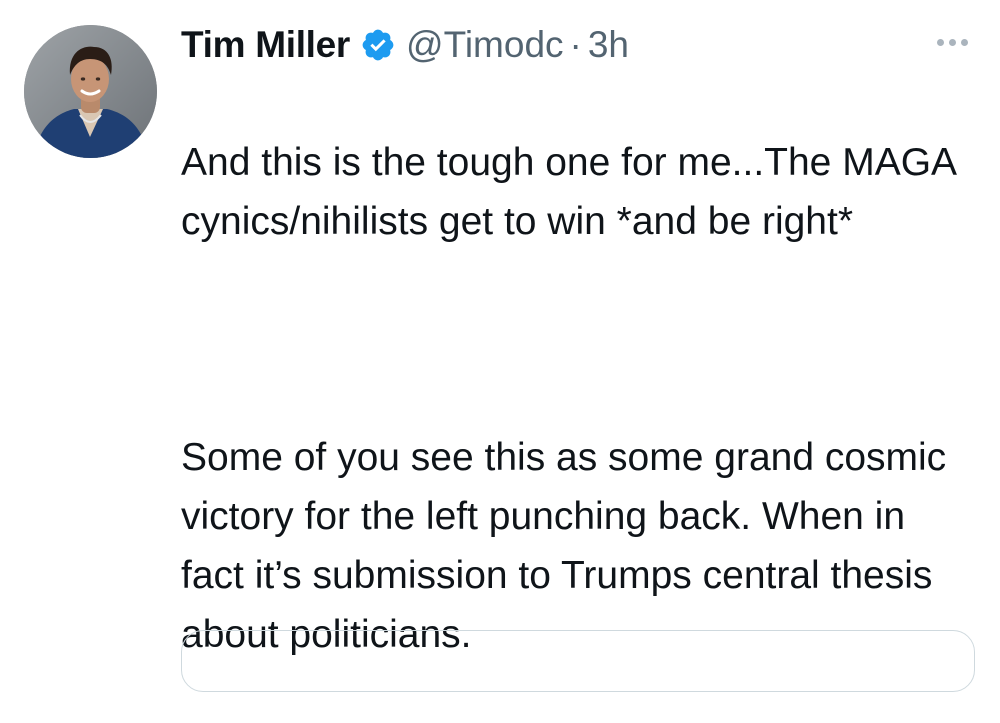  I want to click on tweet-timestamp: 3h, so click(608, 45).